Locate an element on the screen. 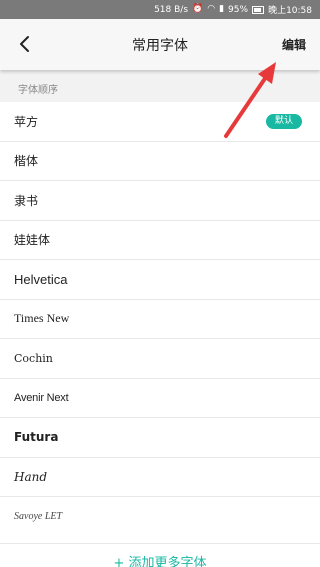 The image size is (320, 567). nav-header: 常用字体 编辑 is located at coordinates (160, 44).